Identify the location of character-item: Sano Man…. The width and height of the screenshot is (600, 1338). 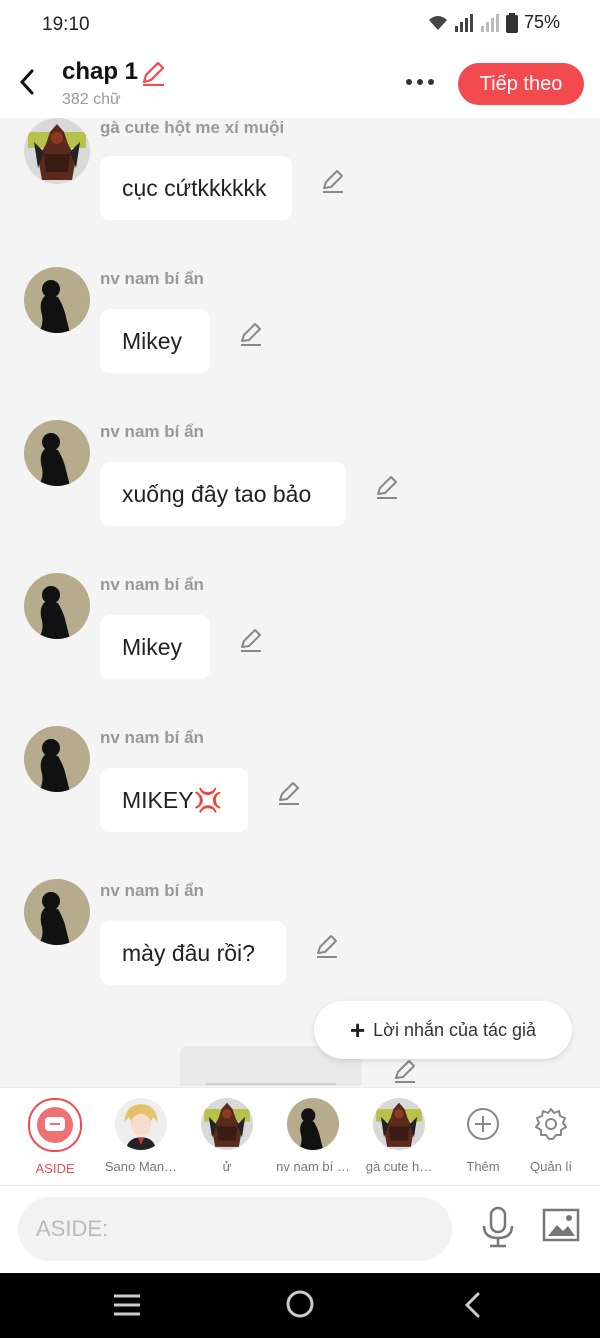
(141, 1136).